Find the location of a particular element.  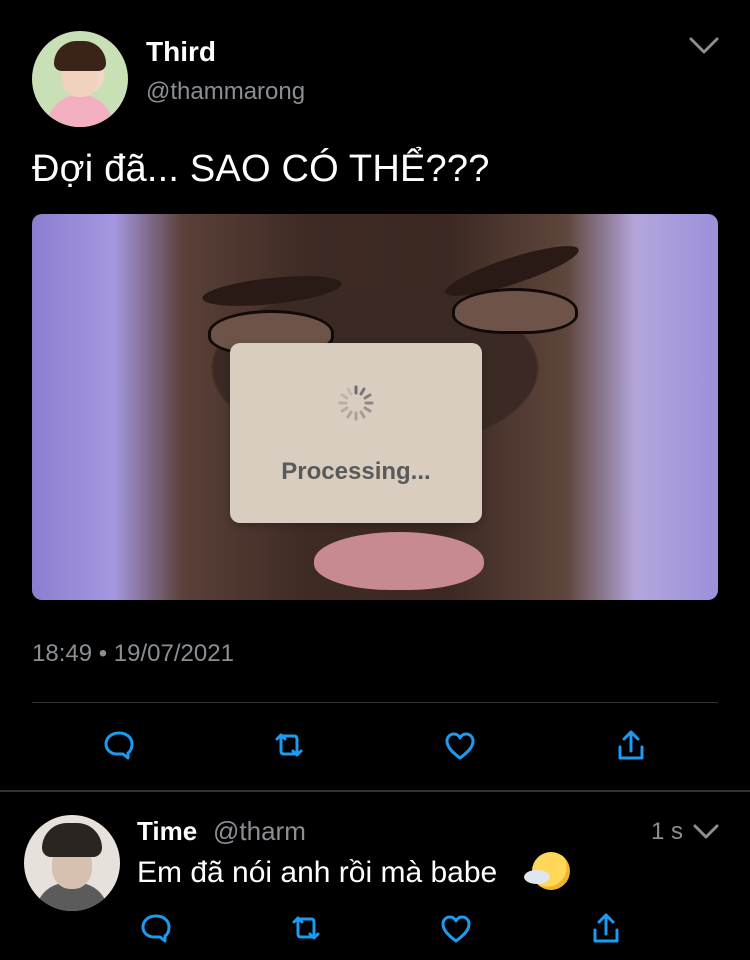

reply-text: Em đã nói anh rồi mà babe is located at coordinates (317, 872).